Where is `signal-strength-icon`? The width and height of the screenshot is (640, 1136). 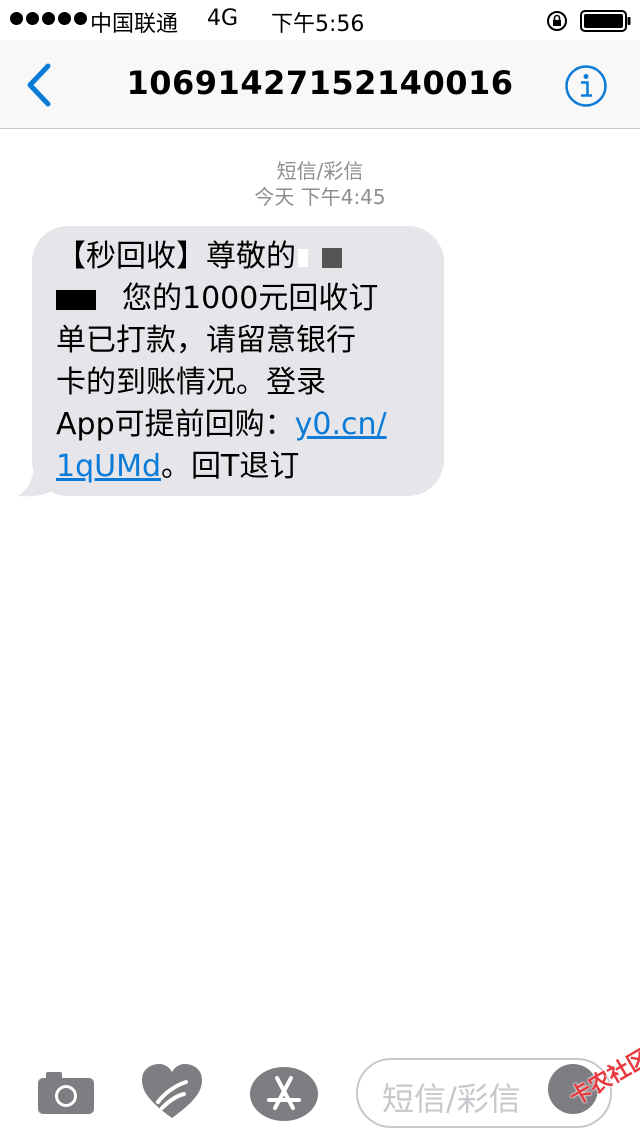 signal-strength-icon is located at coordinates (48, 18).